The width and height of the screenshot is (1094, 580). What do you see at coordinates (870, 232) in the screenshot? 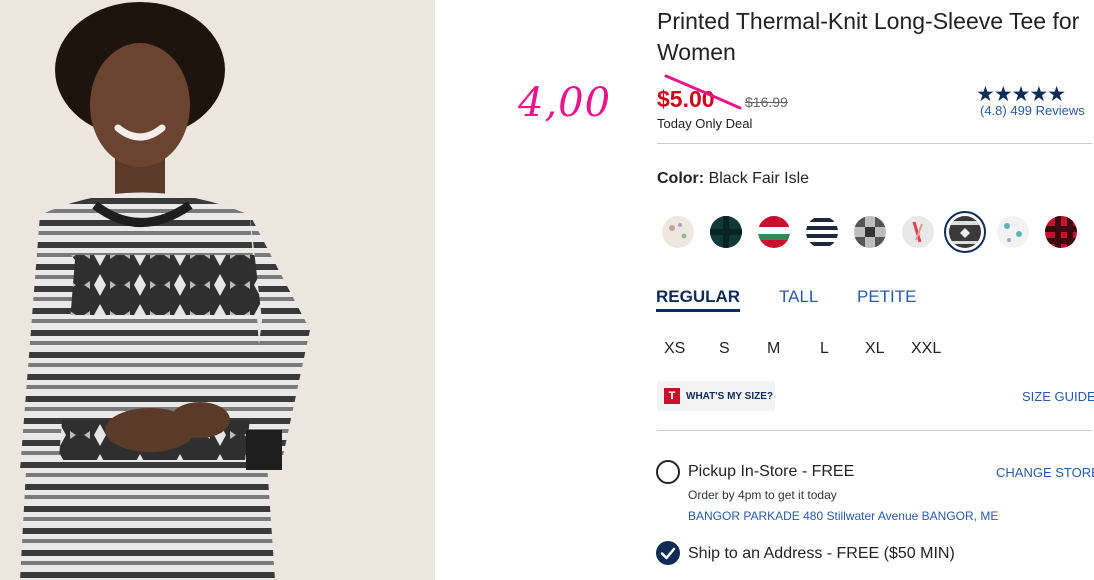
I see `swatch-gray-buffalo-check` at bounding box center [870, 232].